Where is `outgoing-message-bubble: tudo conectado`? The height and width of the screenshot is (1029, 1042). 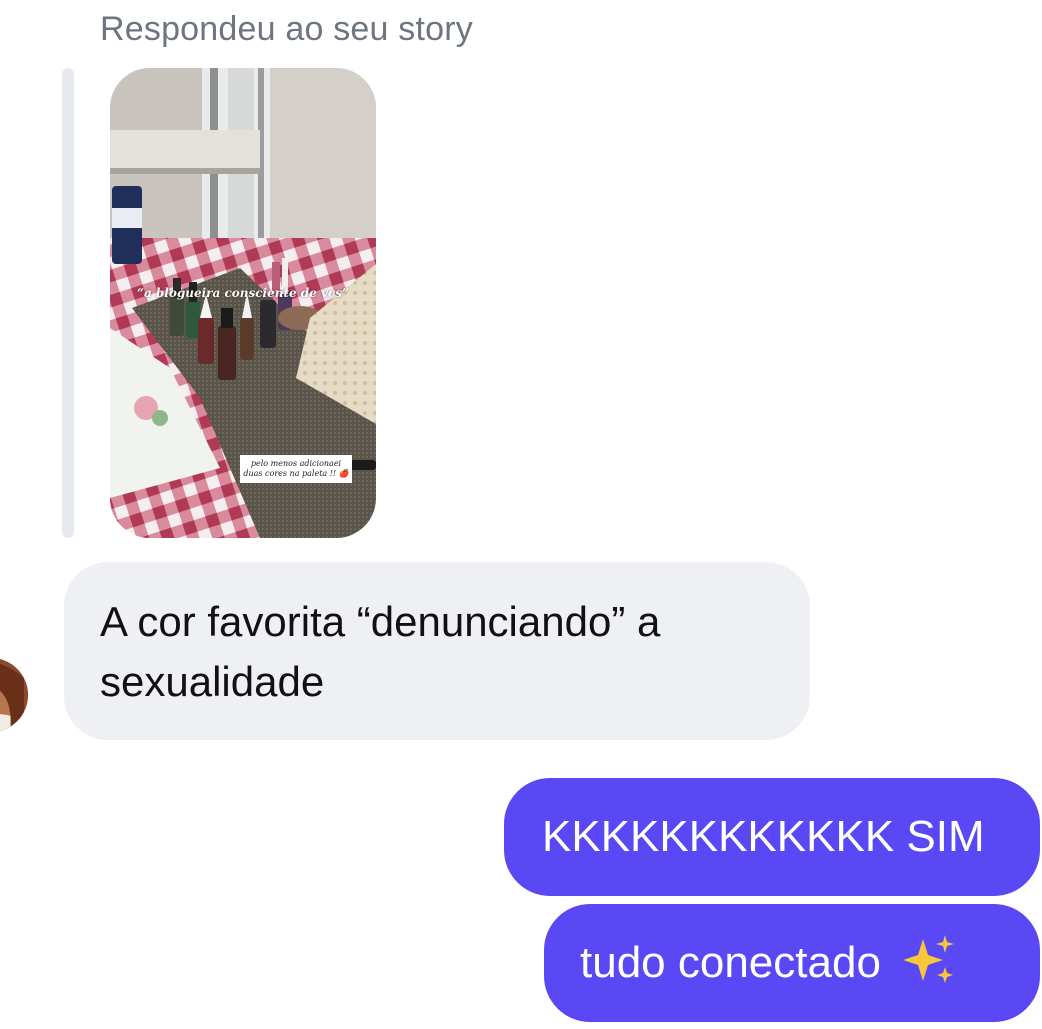 outgoing-message-bubble: tudo conectado is located at coordinates (792, 963).